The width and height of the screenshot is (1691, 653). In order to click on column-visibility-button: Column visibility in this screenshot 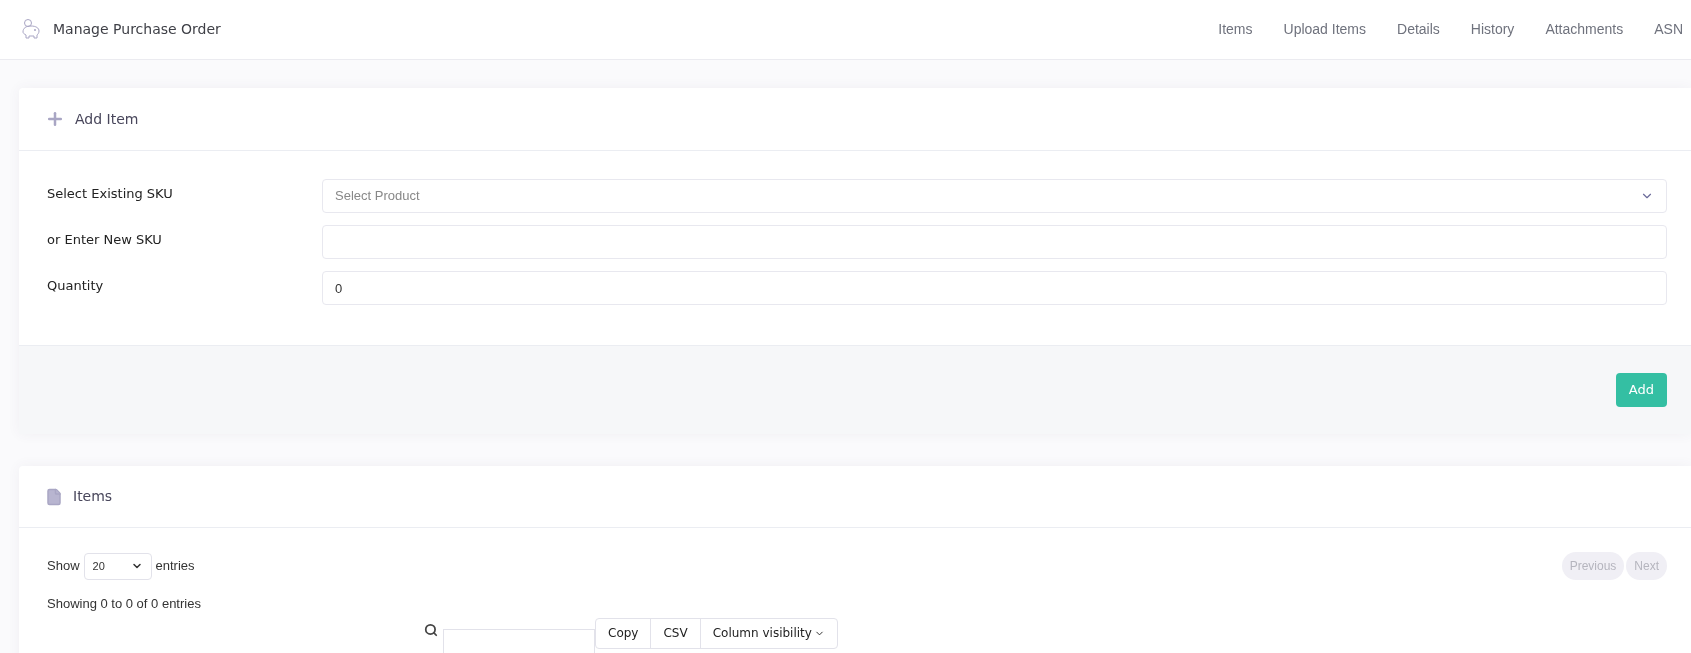, I will do `click(768, 633)`.